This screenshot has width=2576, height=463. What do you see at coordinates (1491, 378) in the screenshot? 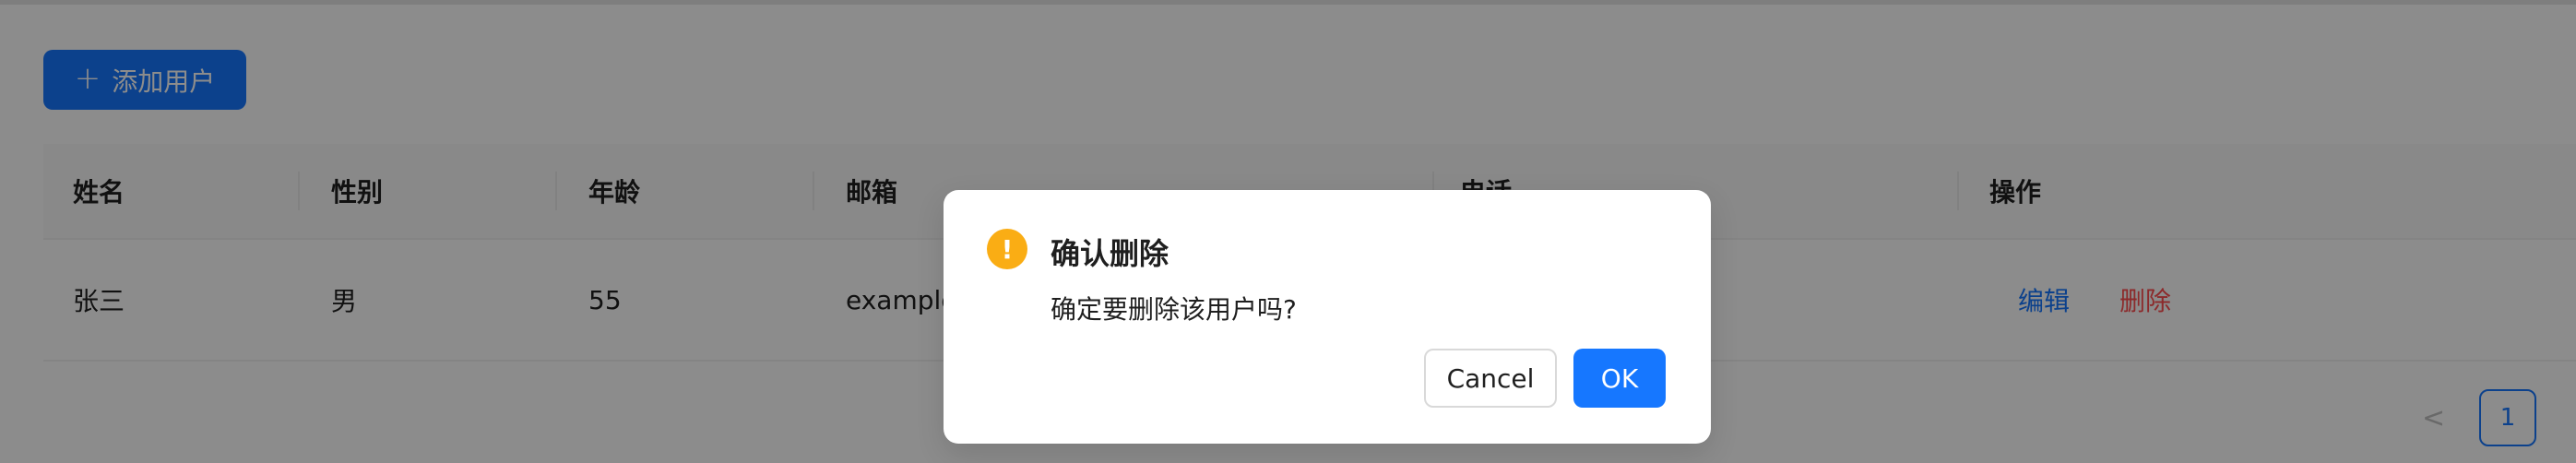
I see `cancel-button: Cancel` at bounding box center [1491, 378].